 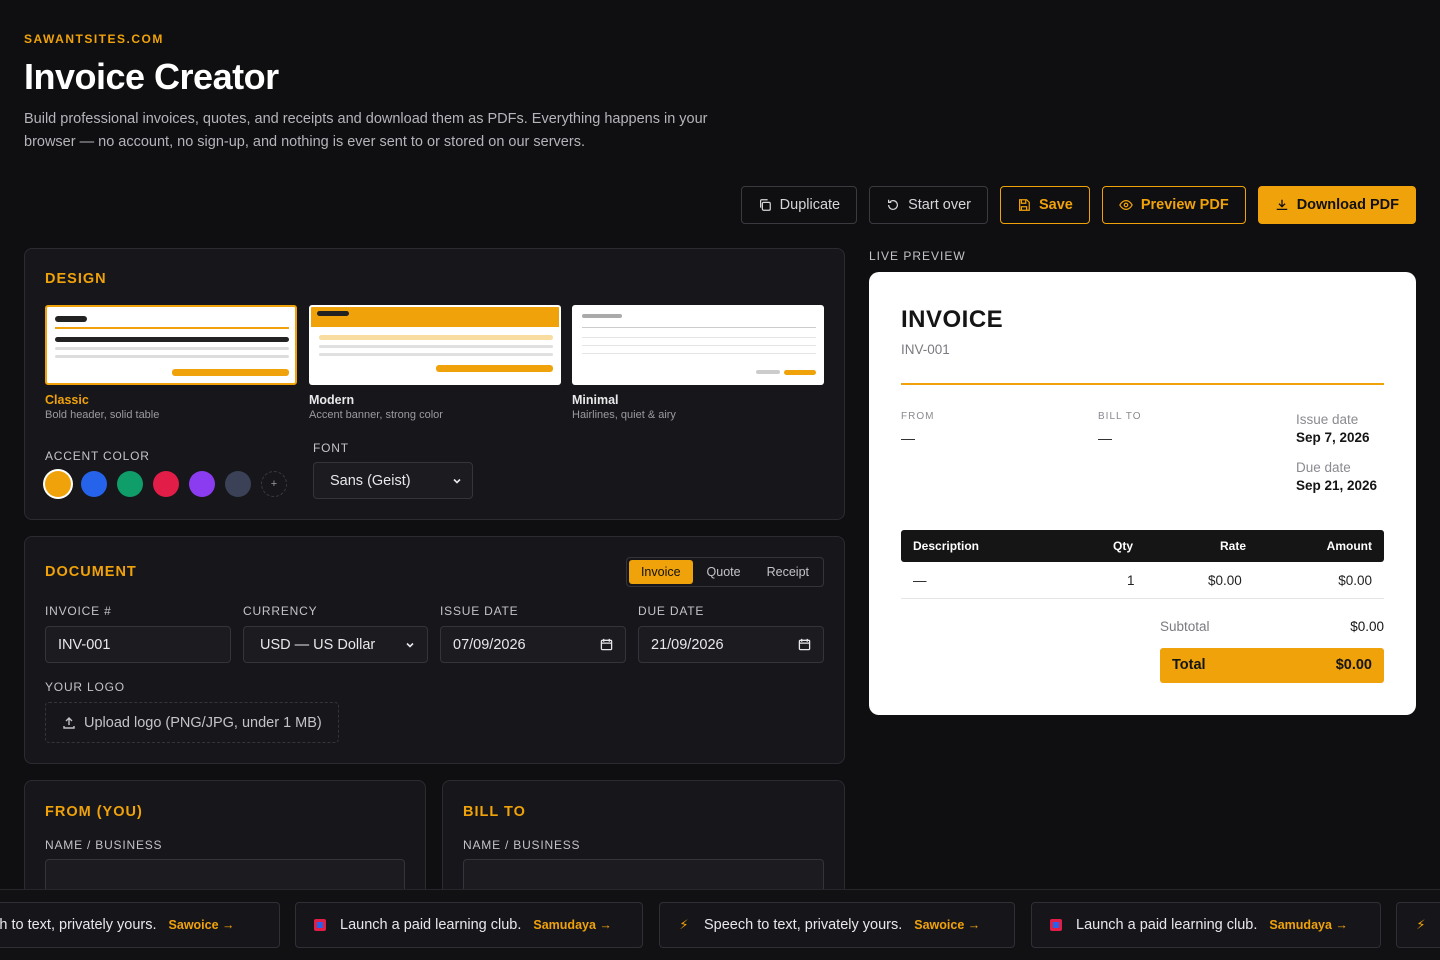 I want to click on promo-partial: ⚡, so click(x=1418, y=925).